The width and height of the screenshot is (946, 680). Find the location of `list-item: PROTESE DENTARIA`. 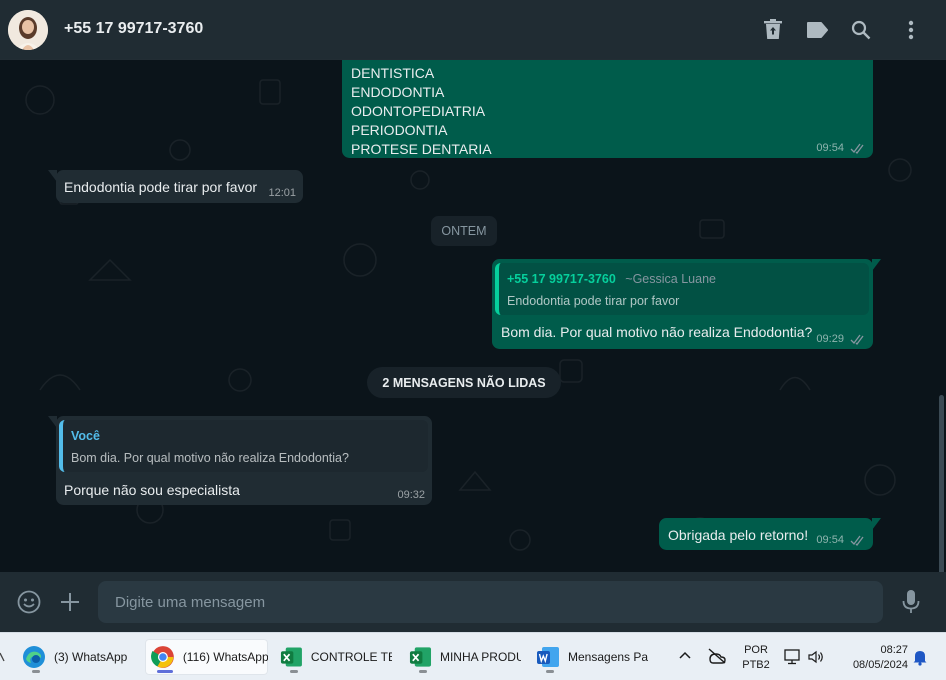

list-item: PROTESE DENTARIA is located at coordinates (421, 149).